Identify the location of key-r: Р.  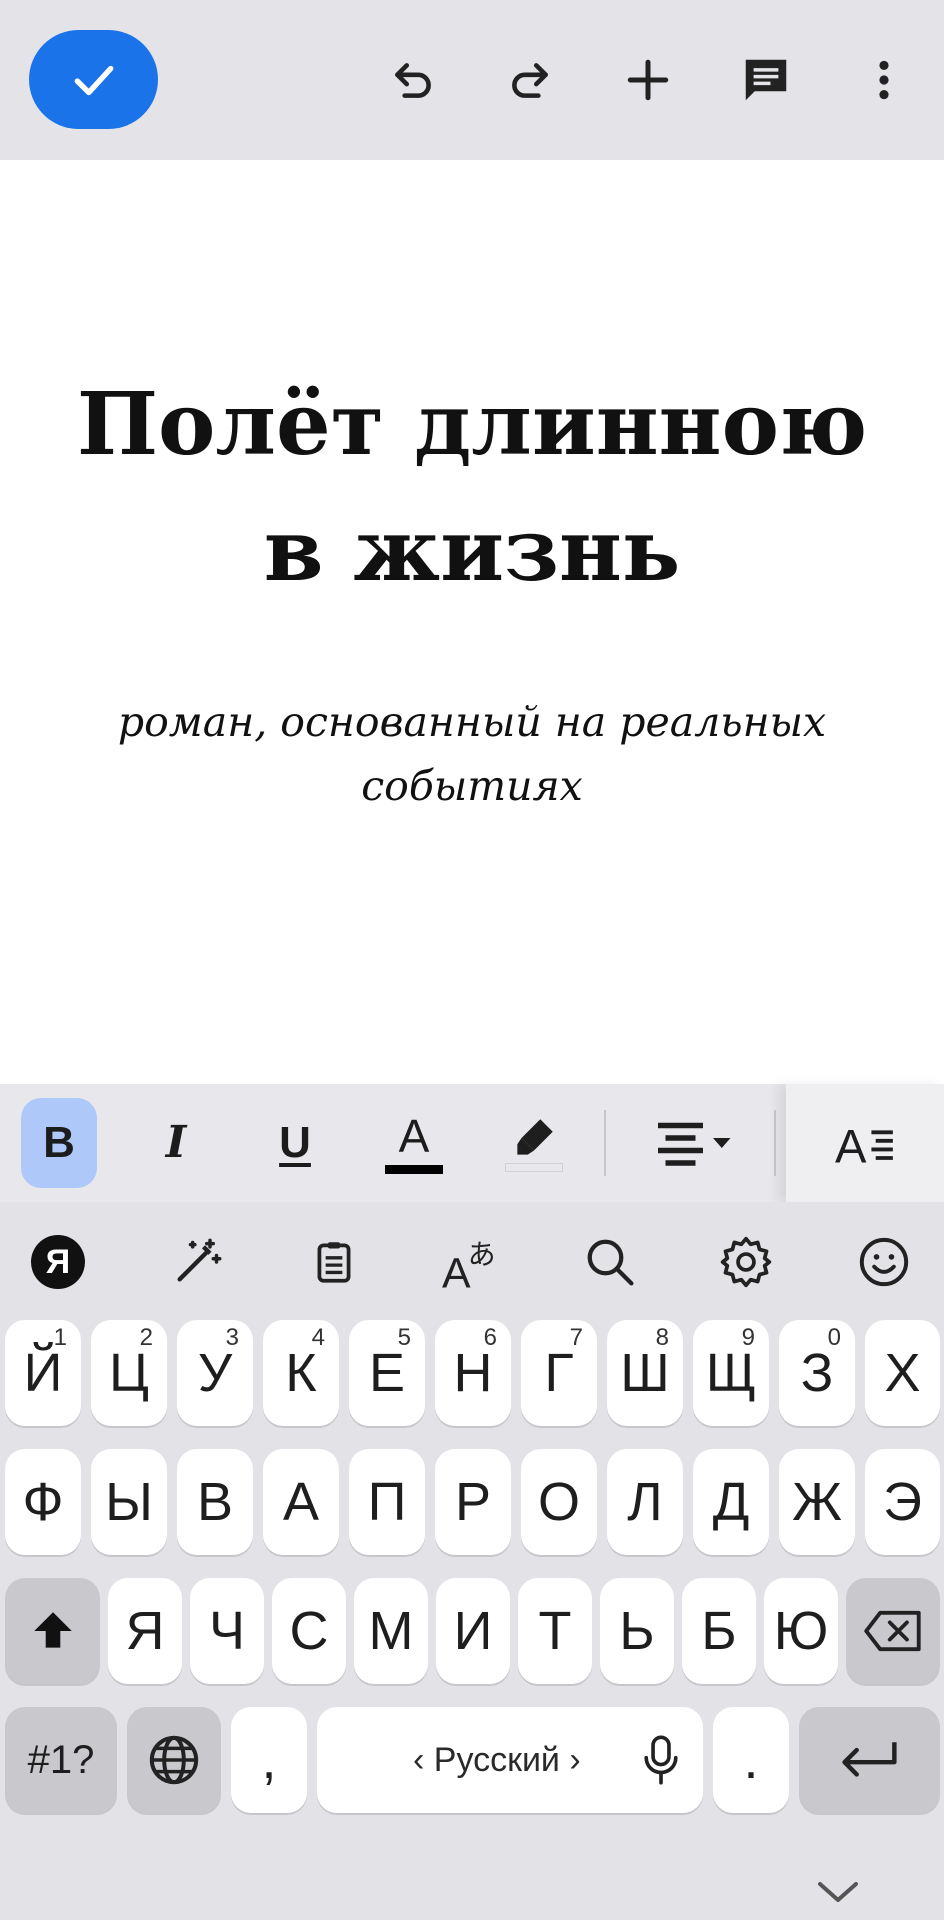
(473, 1502).